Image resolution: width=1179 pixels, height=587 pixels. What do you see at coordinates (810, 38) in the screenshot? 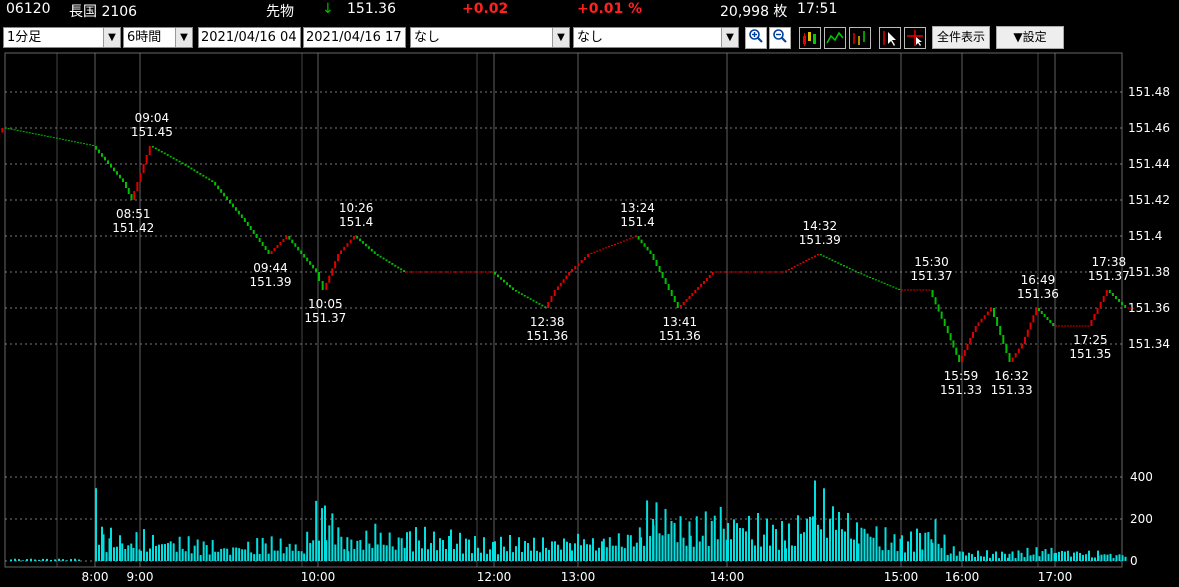
I see `candlestick-chart-button` at bounding box center [810, 38].